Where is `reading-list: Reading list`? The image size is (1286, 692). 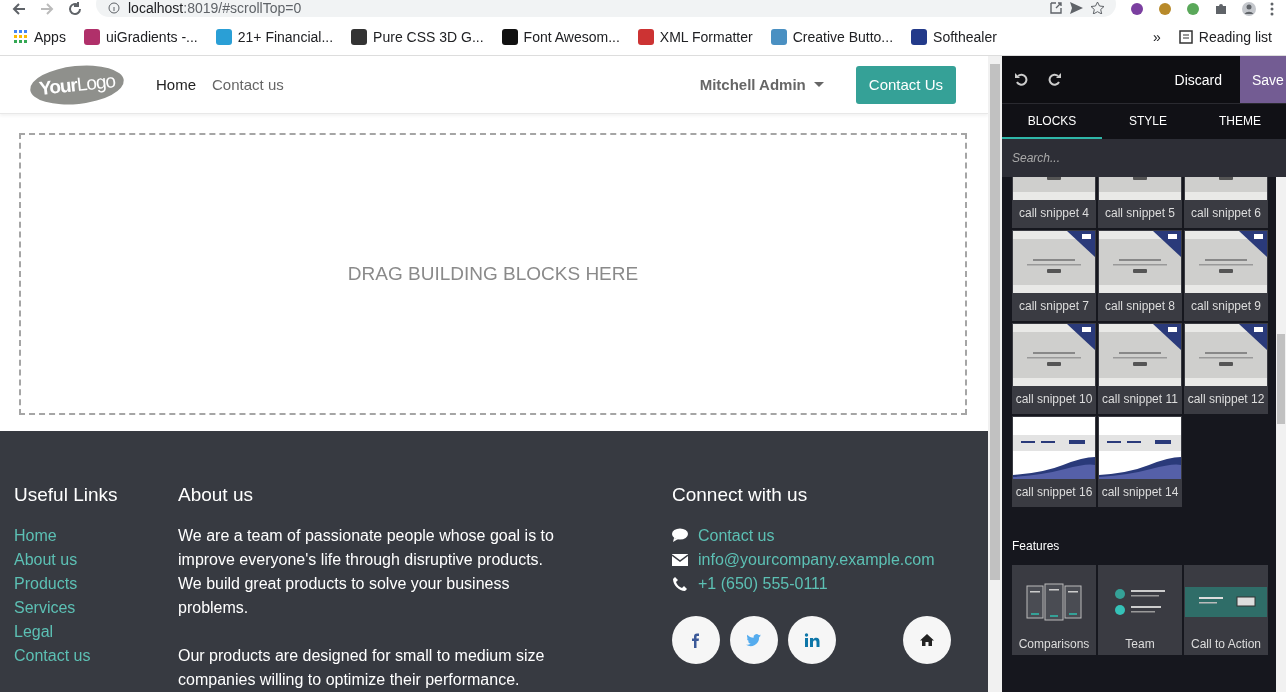 reading-list: Reading list is located at coordinates (1225, 37).